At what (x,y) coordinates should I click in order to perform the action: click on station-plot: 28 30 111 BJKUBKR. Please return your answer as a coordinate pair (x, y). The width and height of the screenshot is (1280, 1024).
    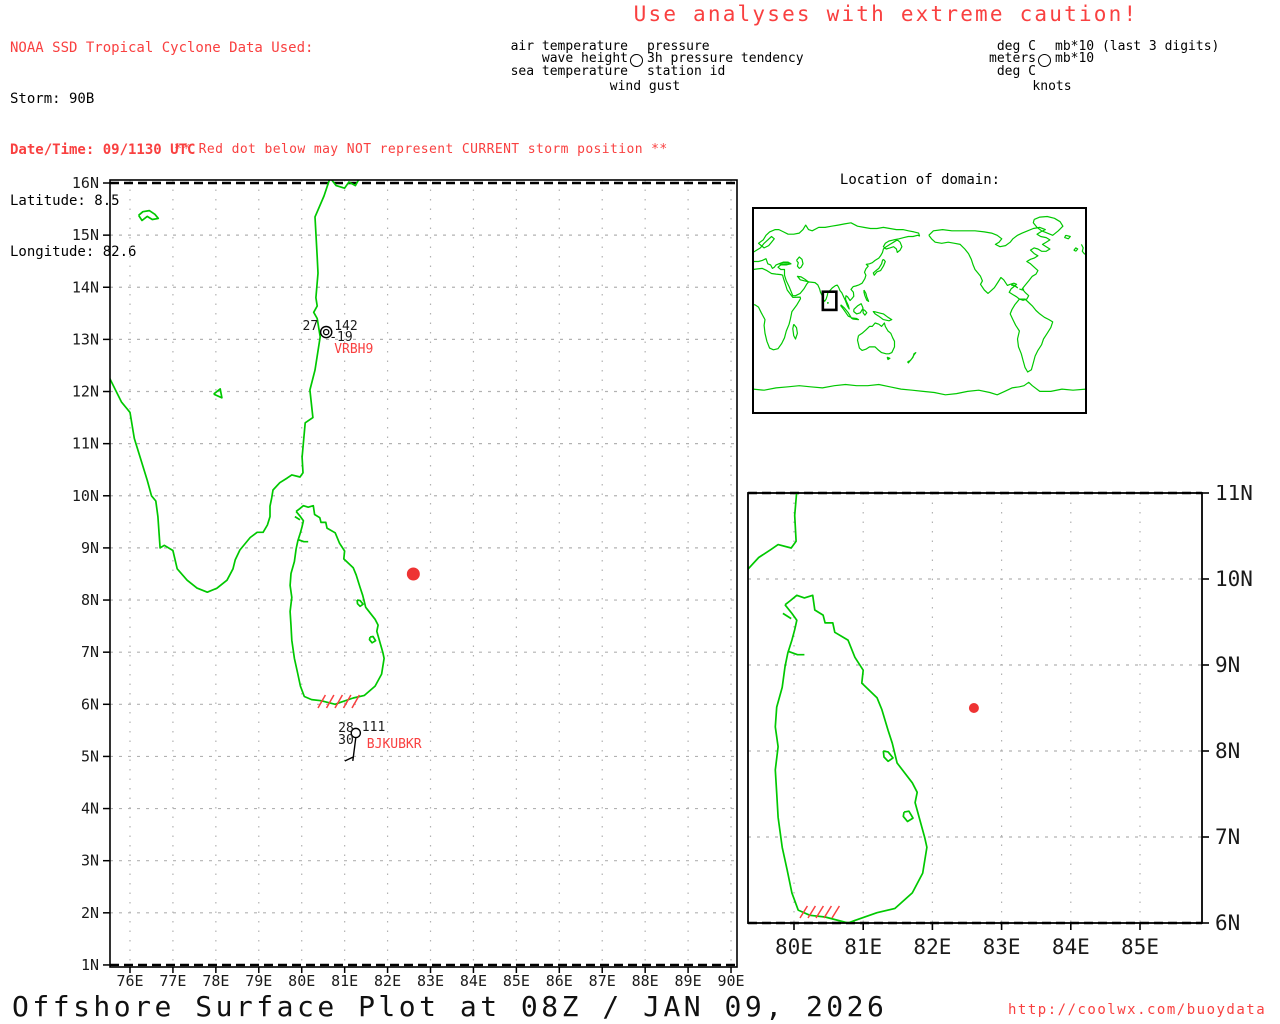
    Looking at the image, I should click on (380, 741).